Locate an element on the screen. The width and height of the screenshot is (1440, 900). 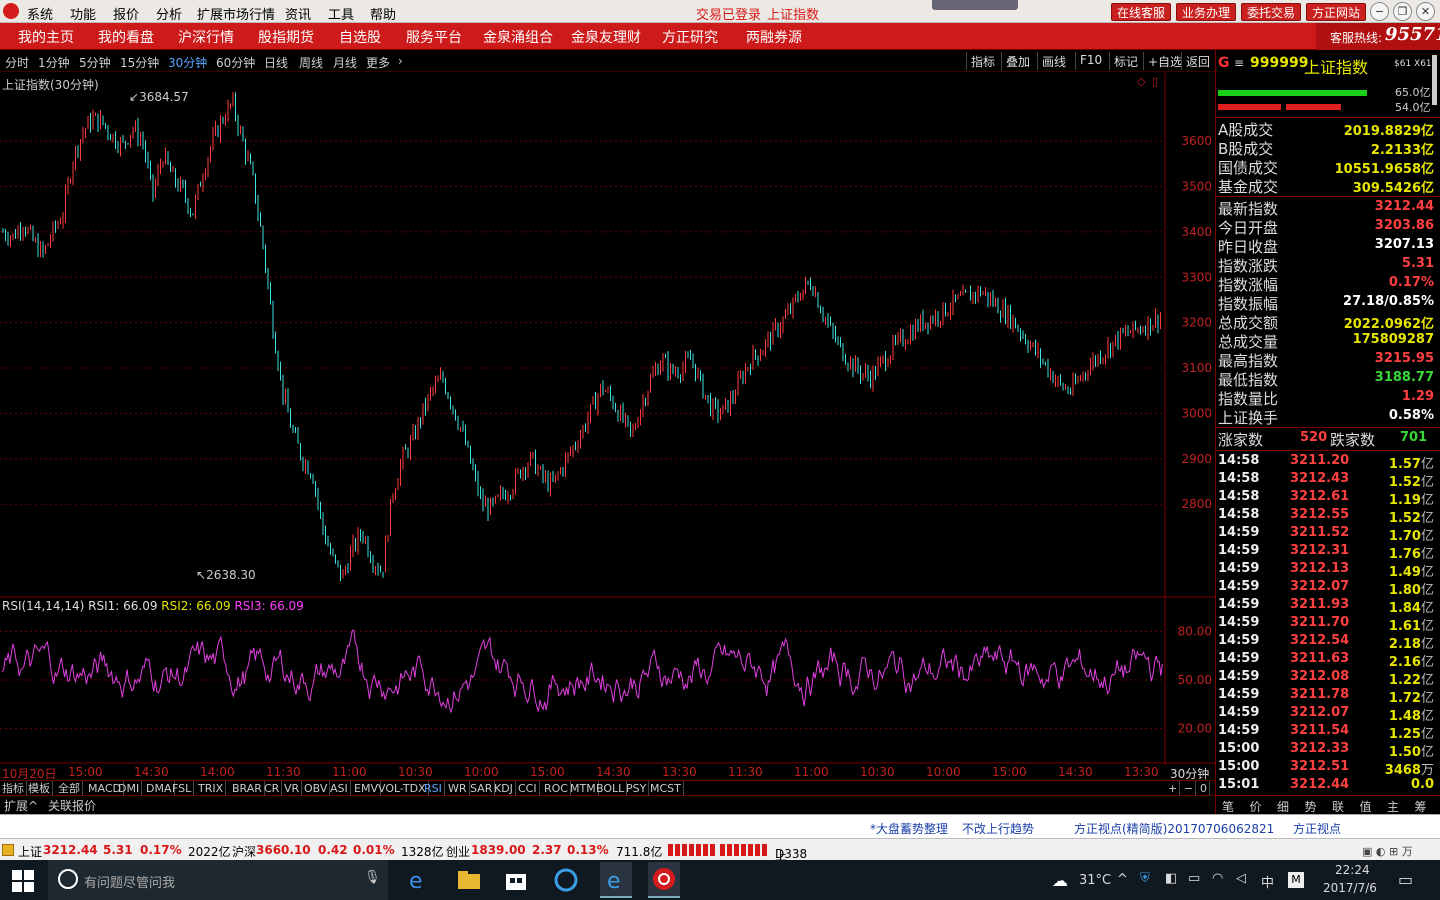
chevron-right-icon: › is located at coordinates (400, 61).